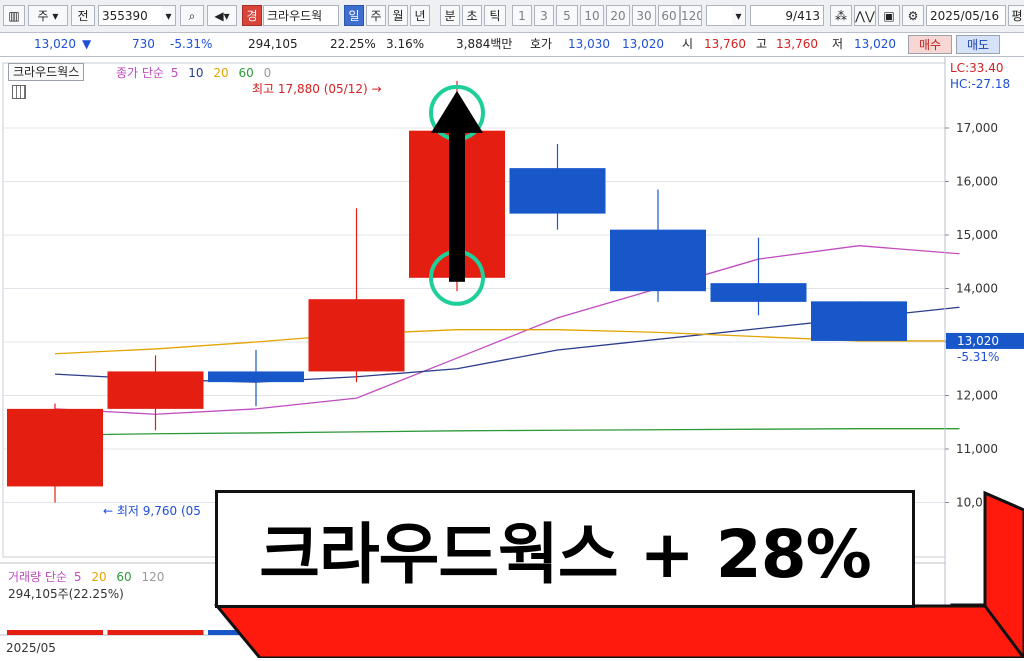 The width and height of the screenshot is (1024, 661). Describe the element at coordinates (589, 44) in the screenshot. I see `bid-price: 13,030` at that location.